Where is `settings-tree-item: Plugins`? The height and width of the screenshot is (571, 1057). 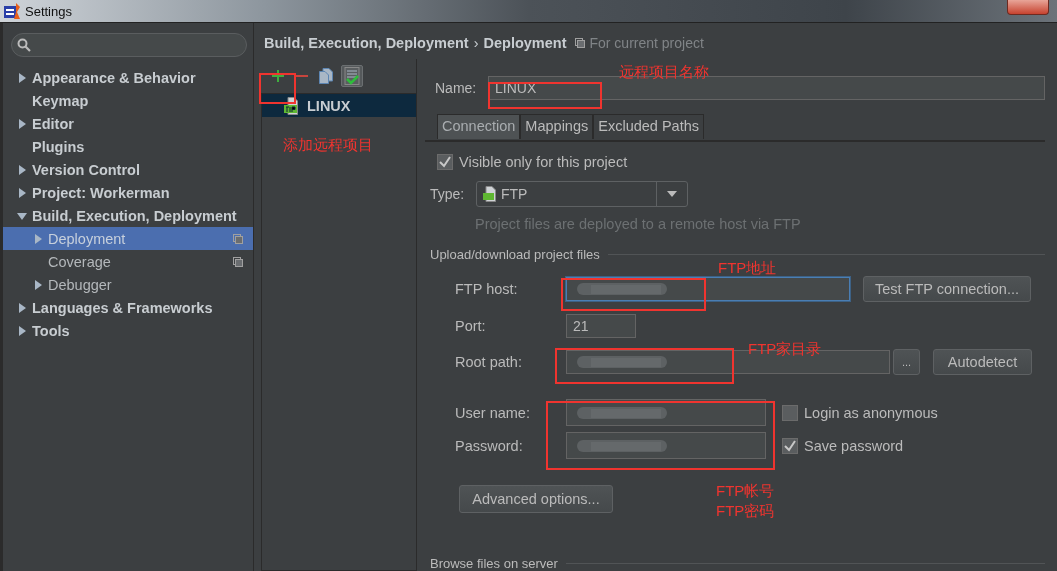
settings-tree-item: Plugins is located at coordinates (128, 146).